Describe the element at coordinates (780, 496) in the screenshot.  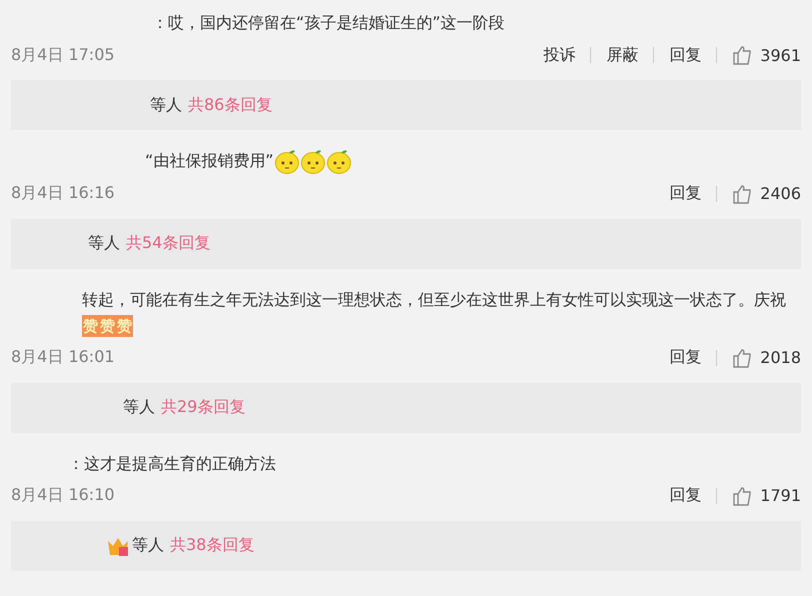
I see `like-count: 1791` at that location.